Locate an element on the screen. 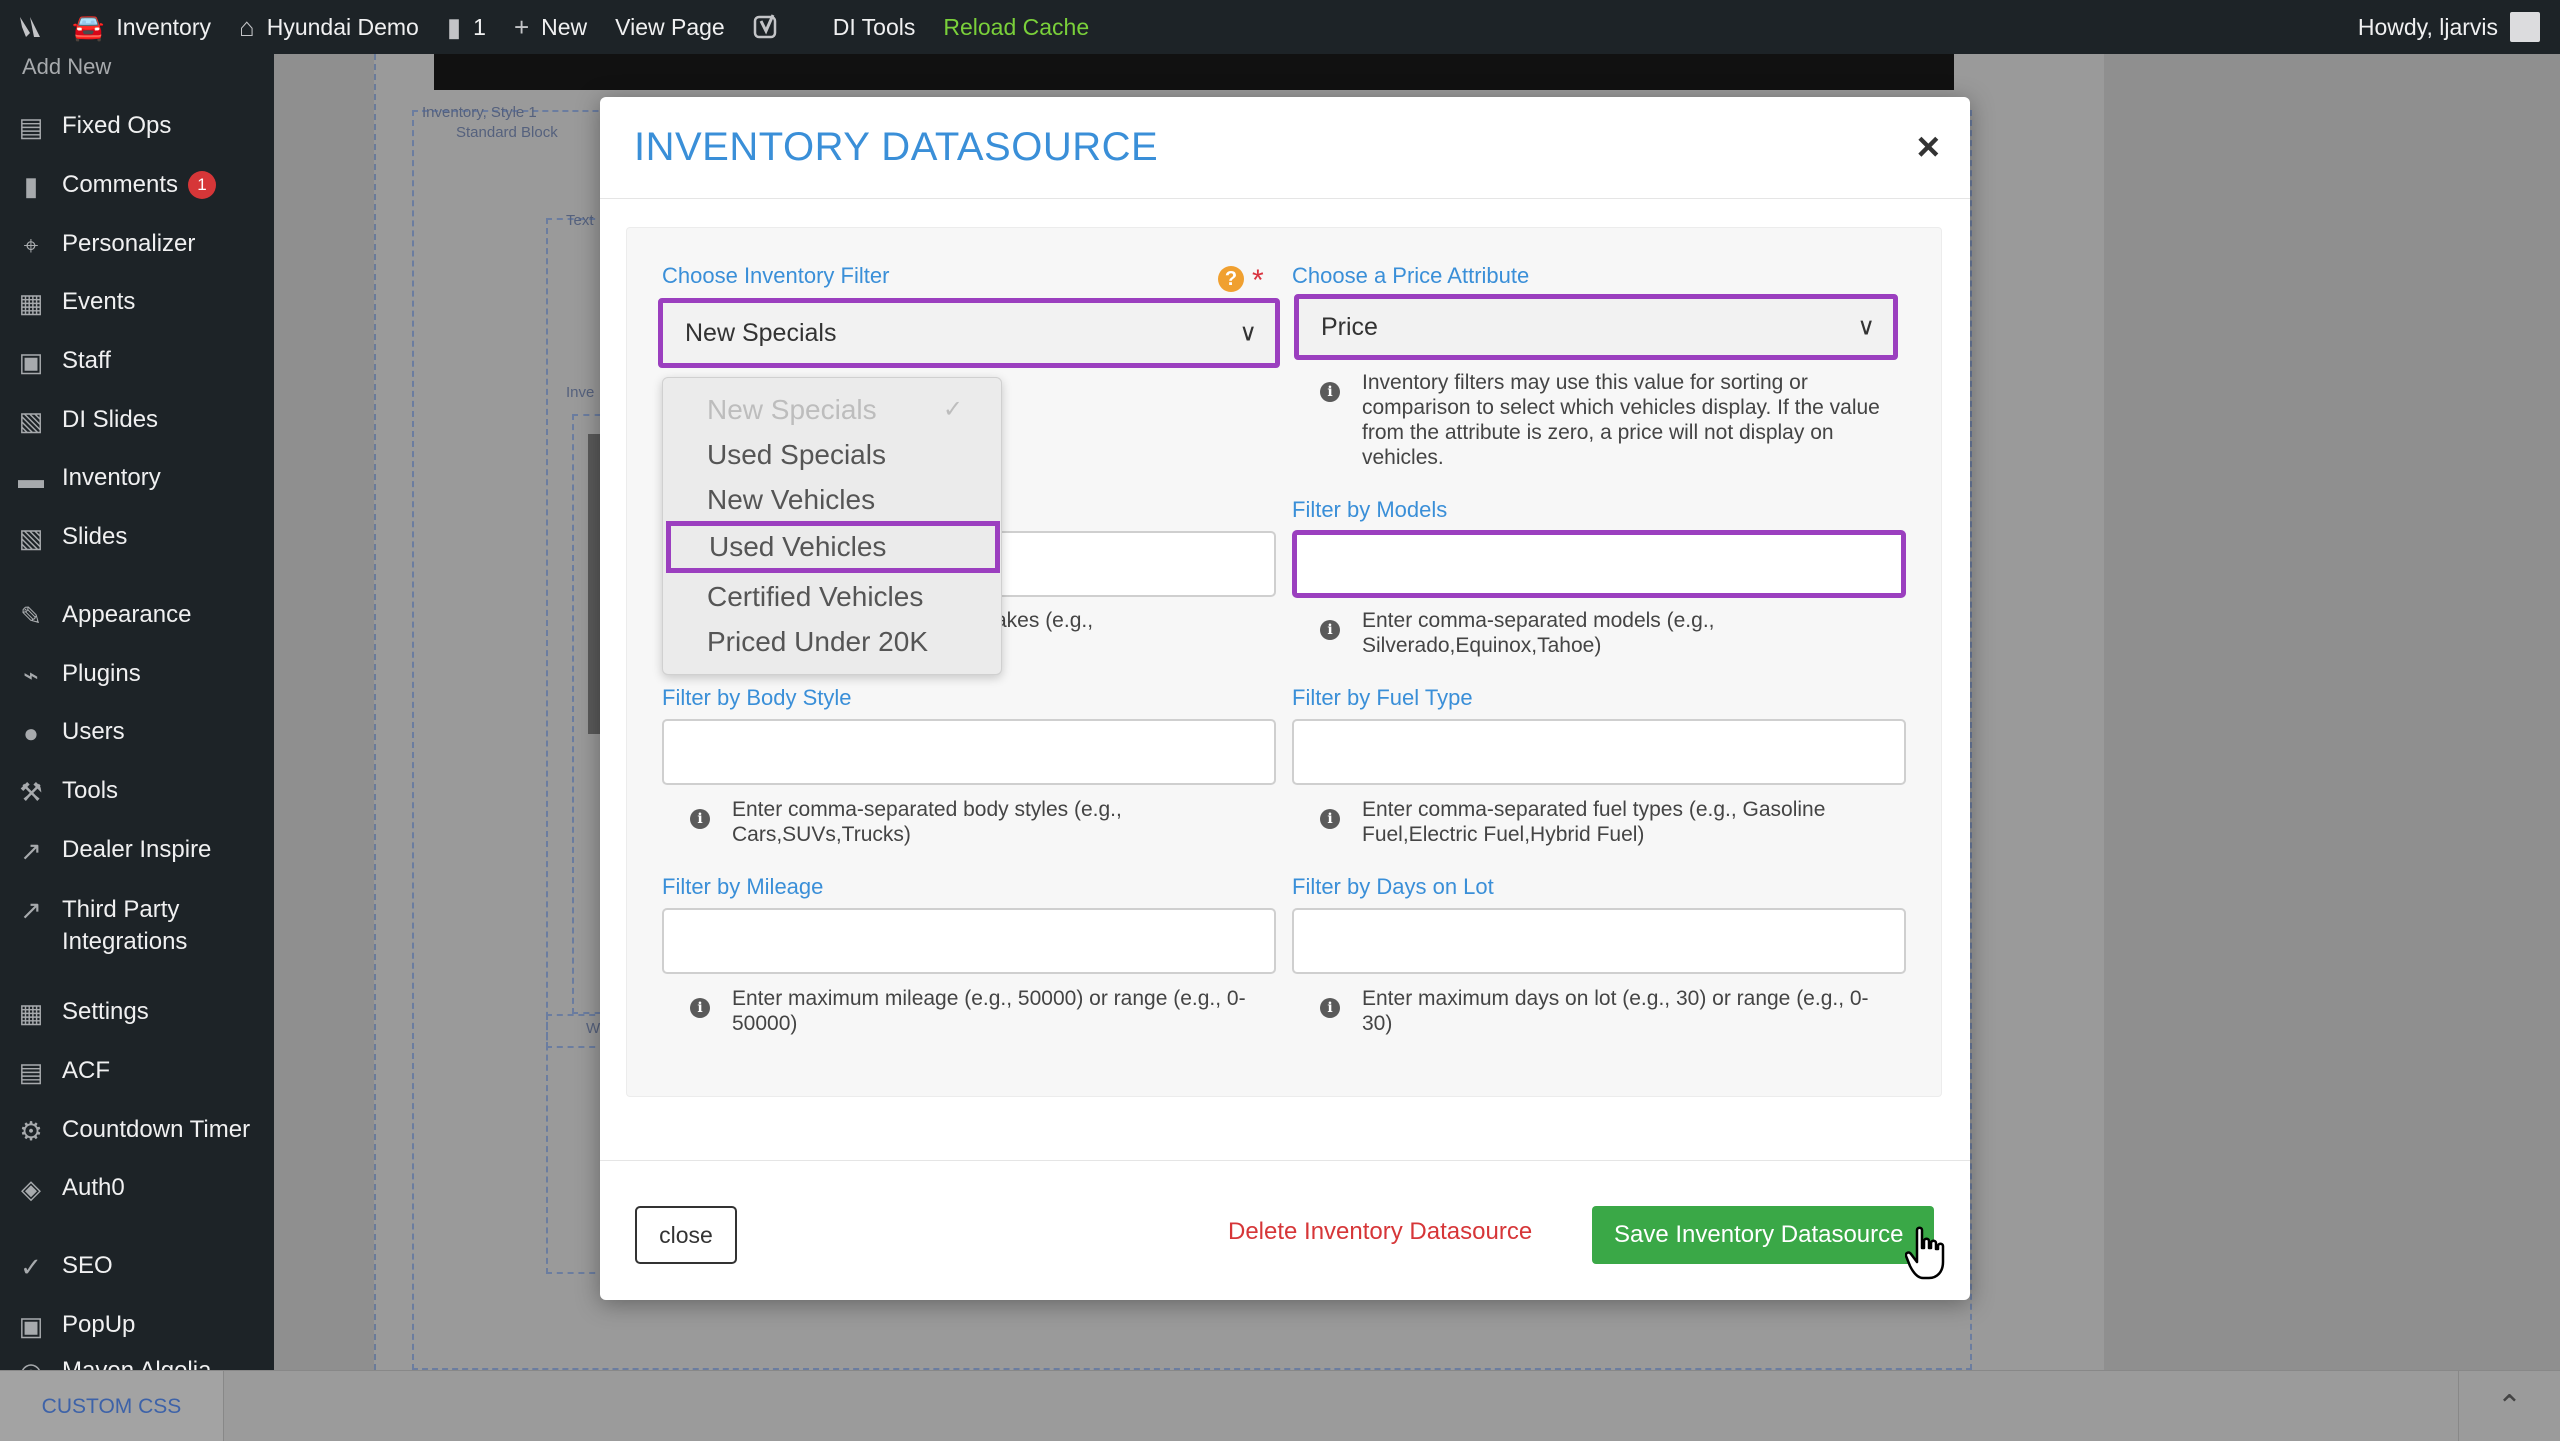 The width and height of the screenshot is (2560, 1441). filter-days-input is located at coordinates (1599, 941).